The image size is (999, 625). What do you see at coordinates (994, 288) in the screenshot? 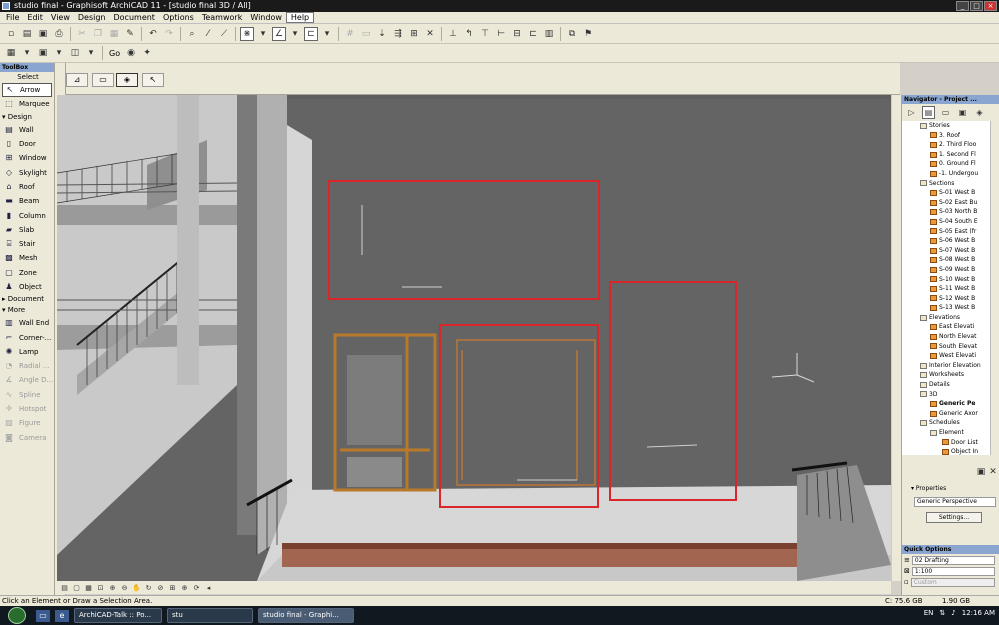
I see `tree-scrollbar` at bounding box center [994, 288].